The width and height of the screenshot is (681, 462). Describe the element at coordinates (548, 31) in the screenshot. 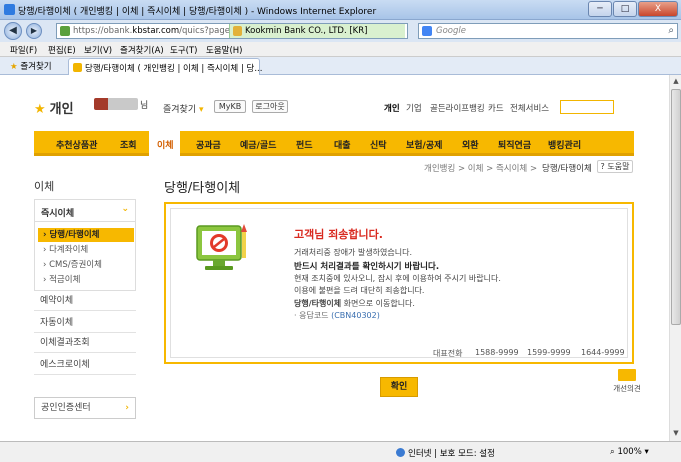

I see `search-input: Google ⌕` at that location.